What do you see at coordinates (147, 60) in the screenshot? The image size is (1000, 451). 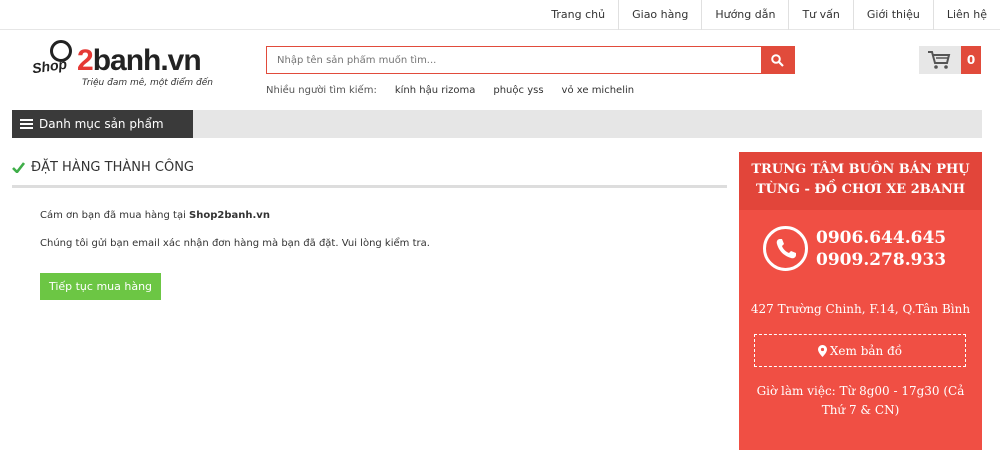 I see `logo-brand-text: banh.vn` at bounding box center [147, 60].